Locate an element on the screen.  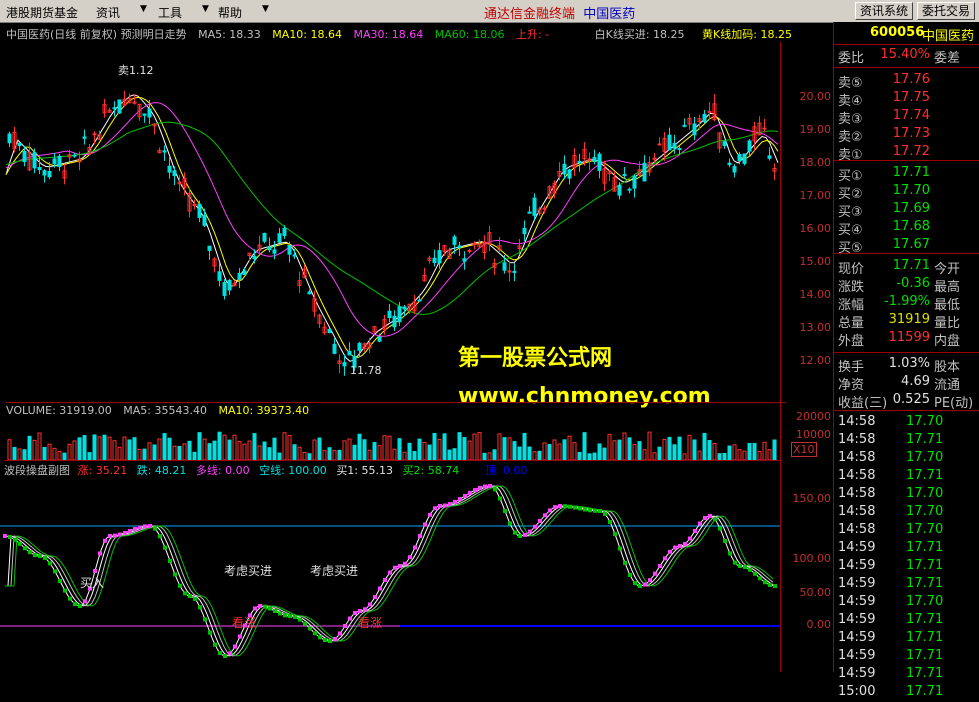
bid-row: 买① 17.71 is located at coordinates (884, 174).